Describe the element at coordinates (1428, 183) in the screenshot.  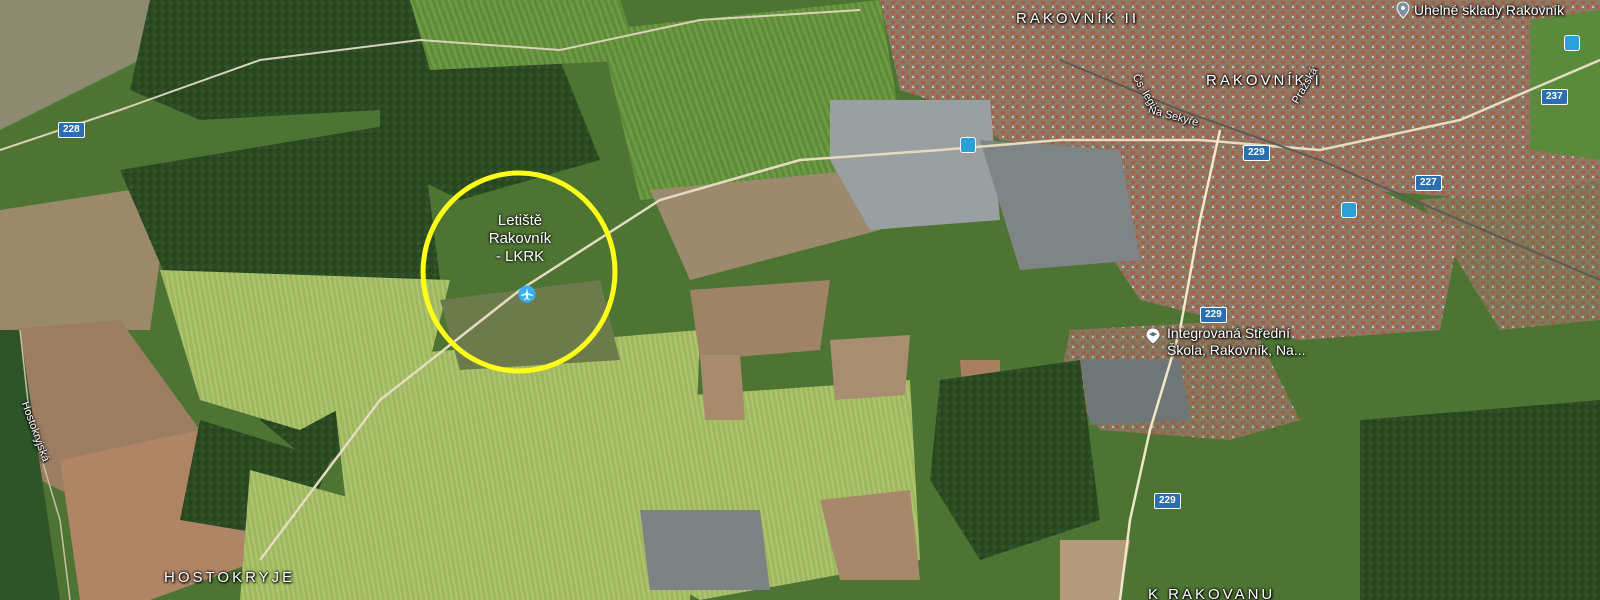
I see `route-shield-227: 227` at that location.